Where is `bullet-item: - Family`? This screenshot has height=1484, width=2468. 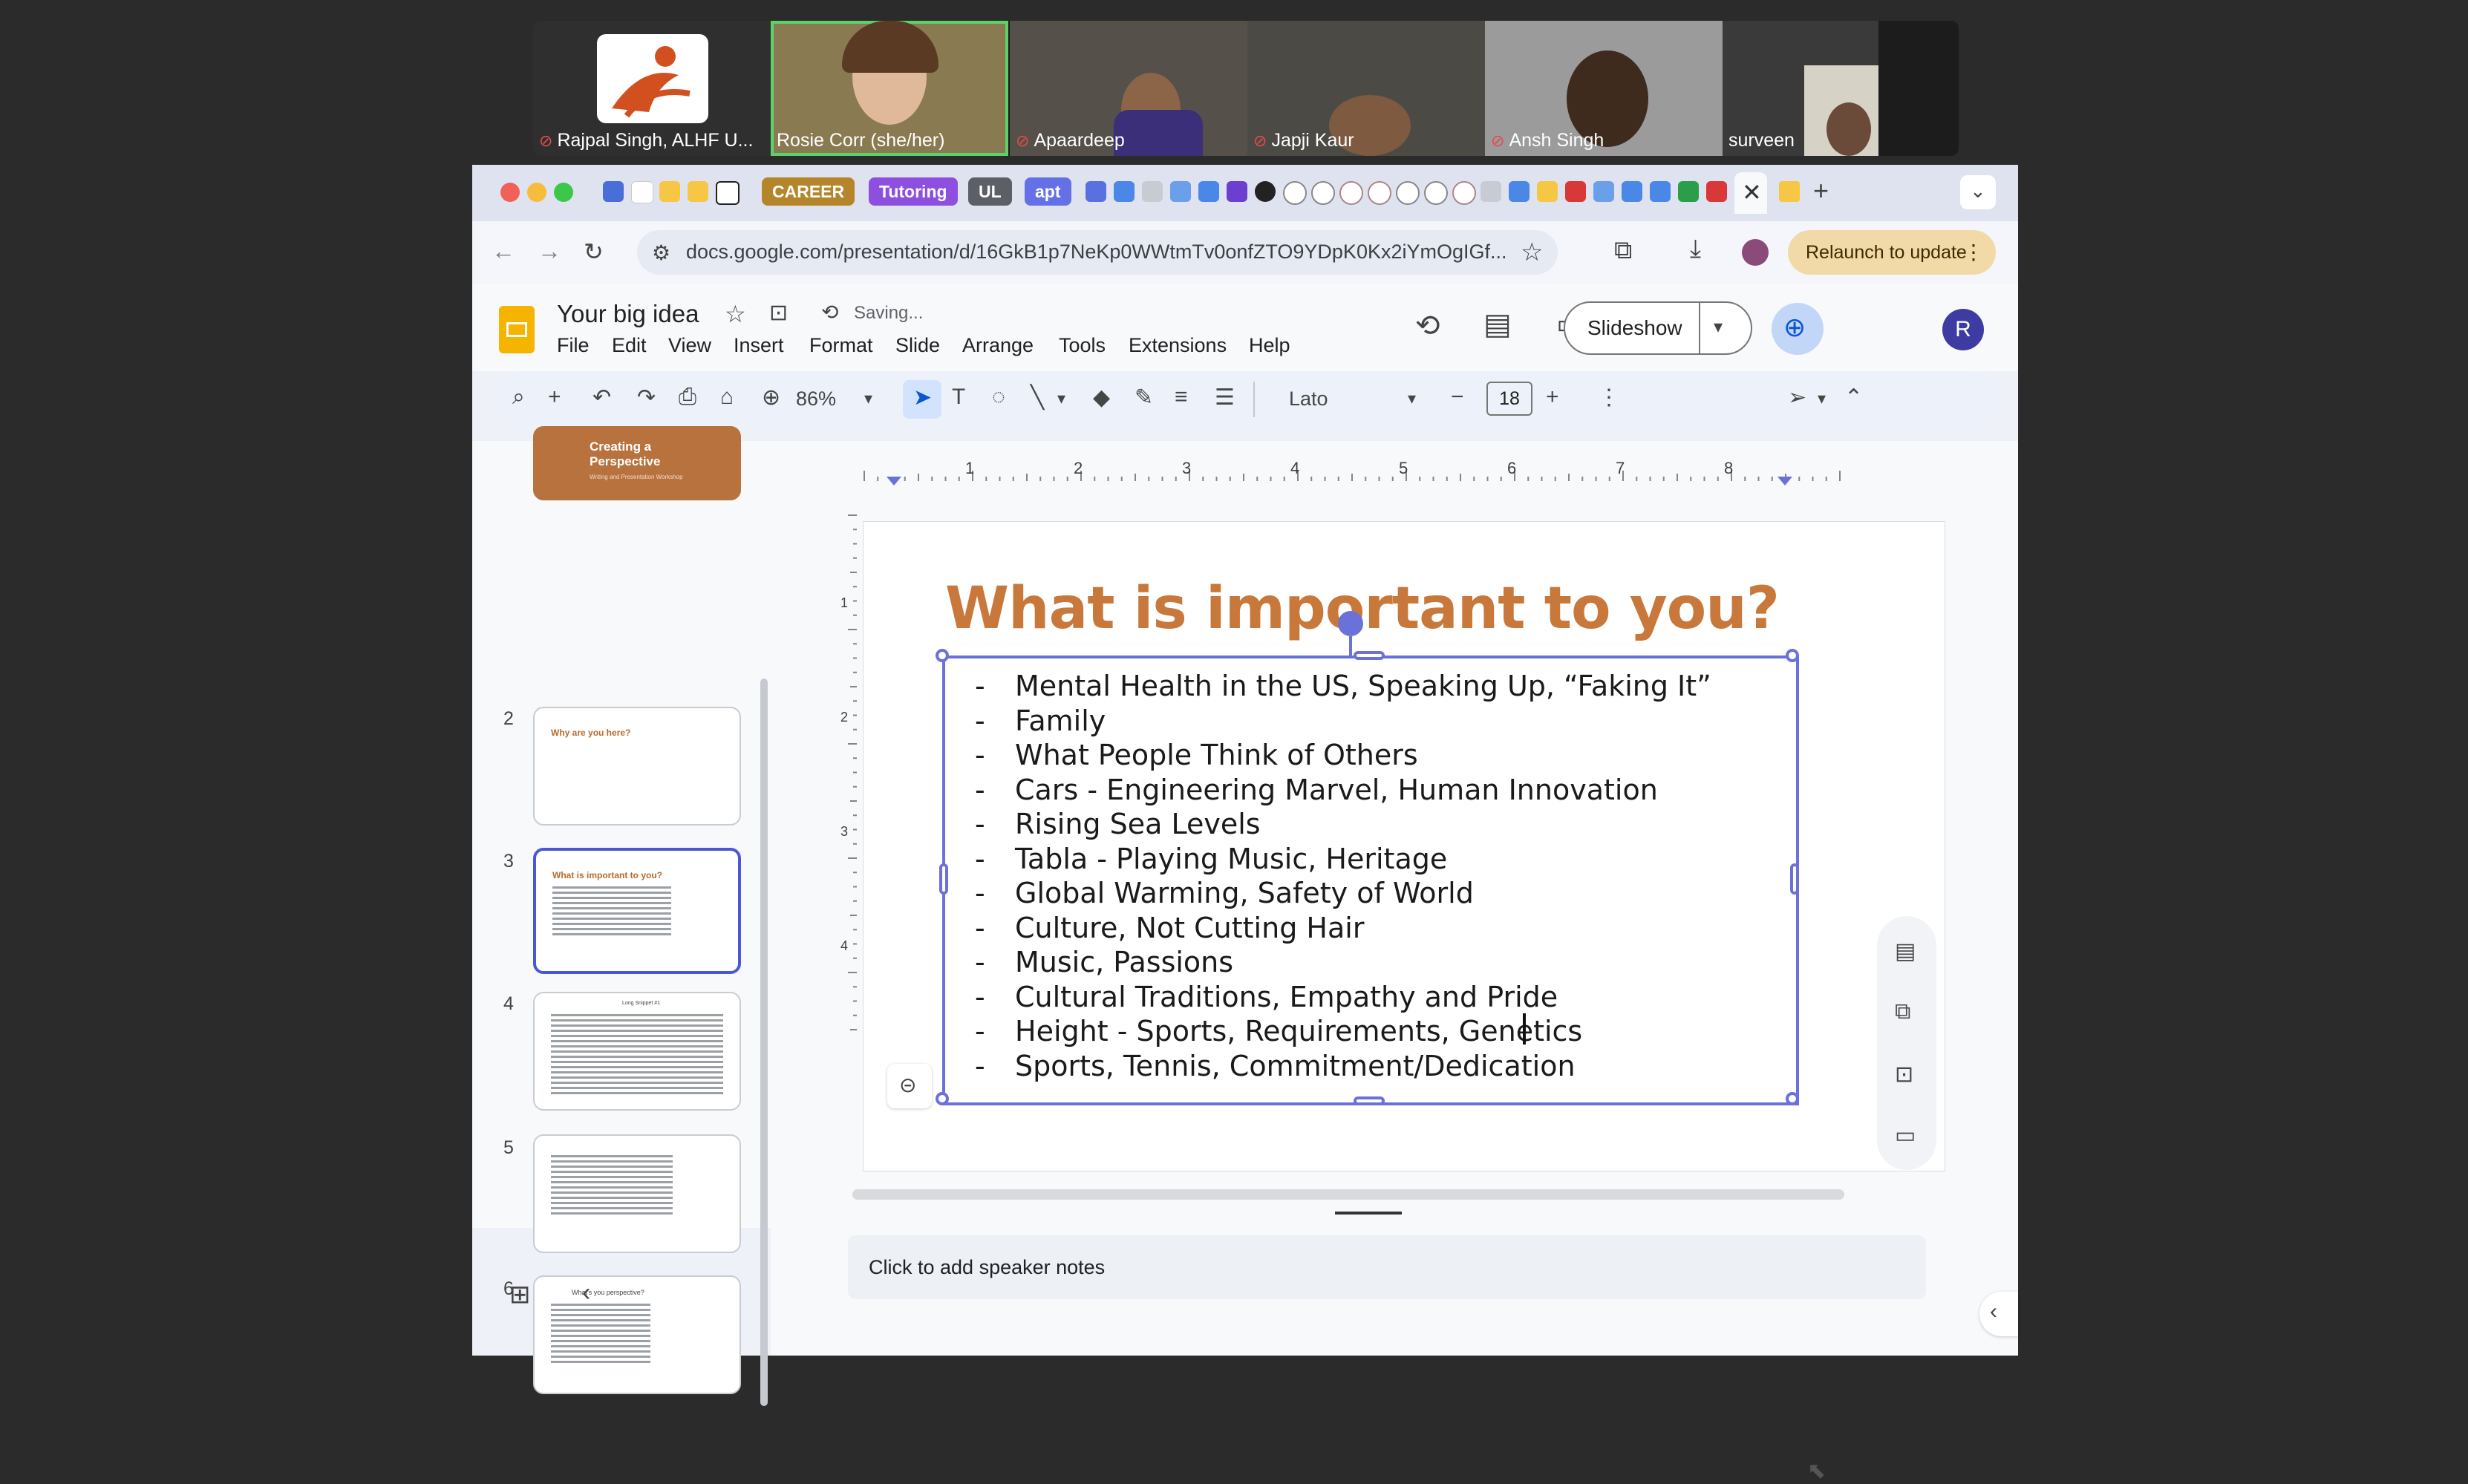 bullet-item: - Family is located at coordinates (1343, 721).